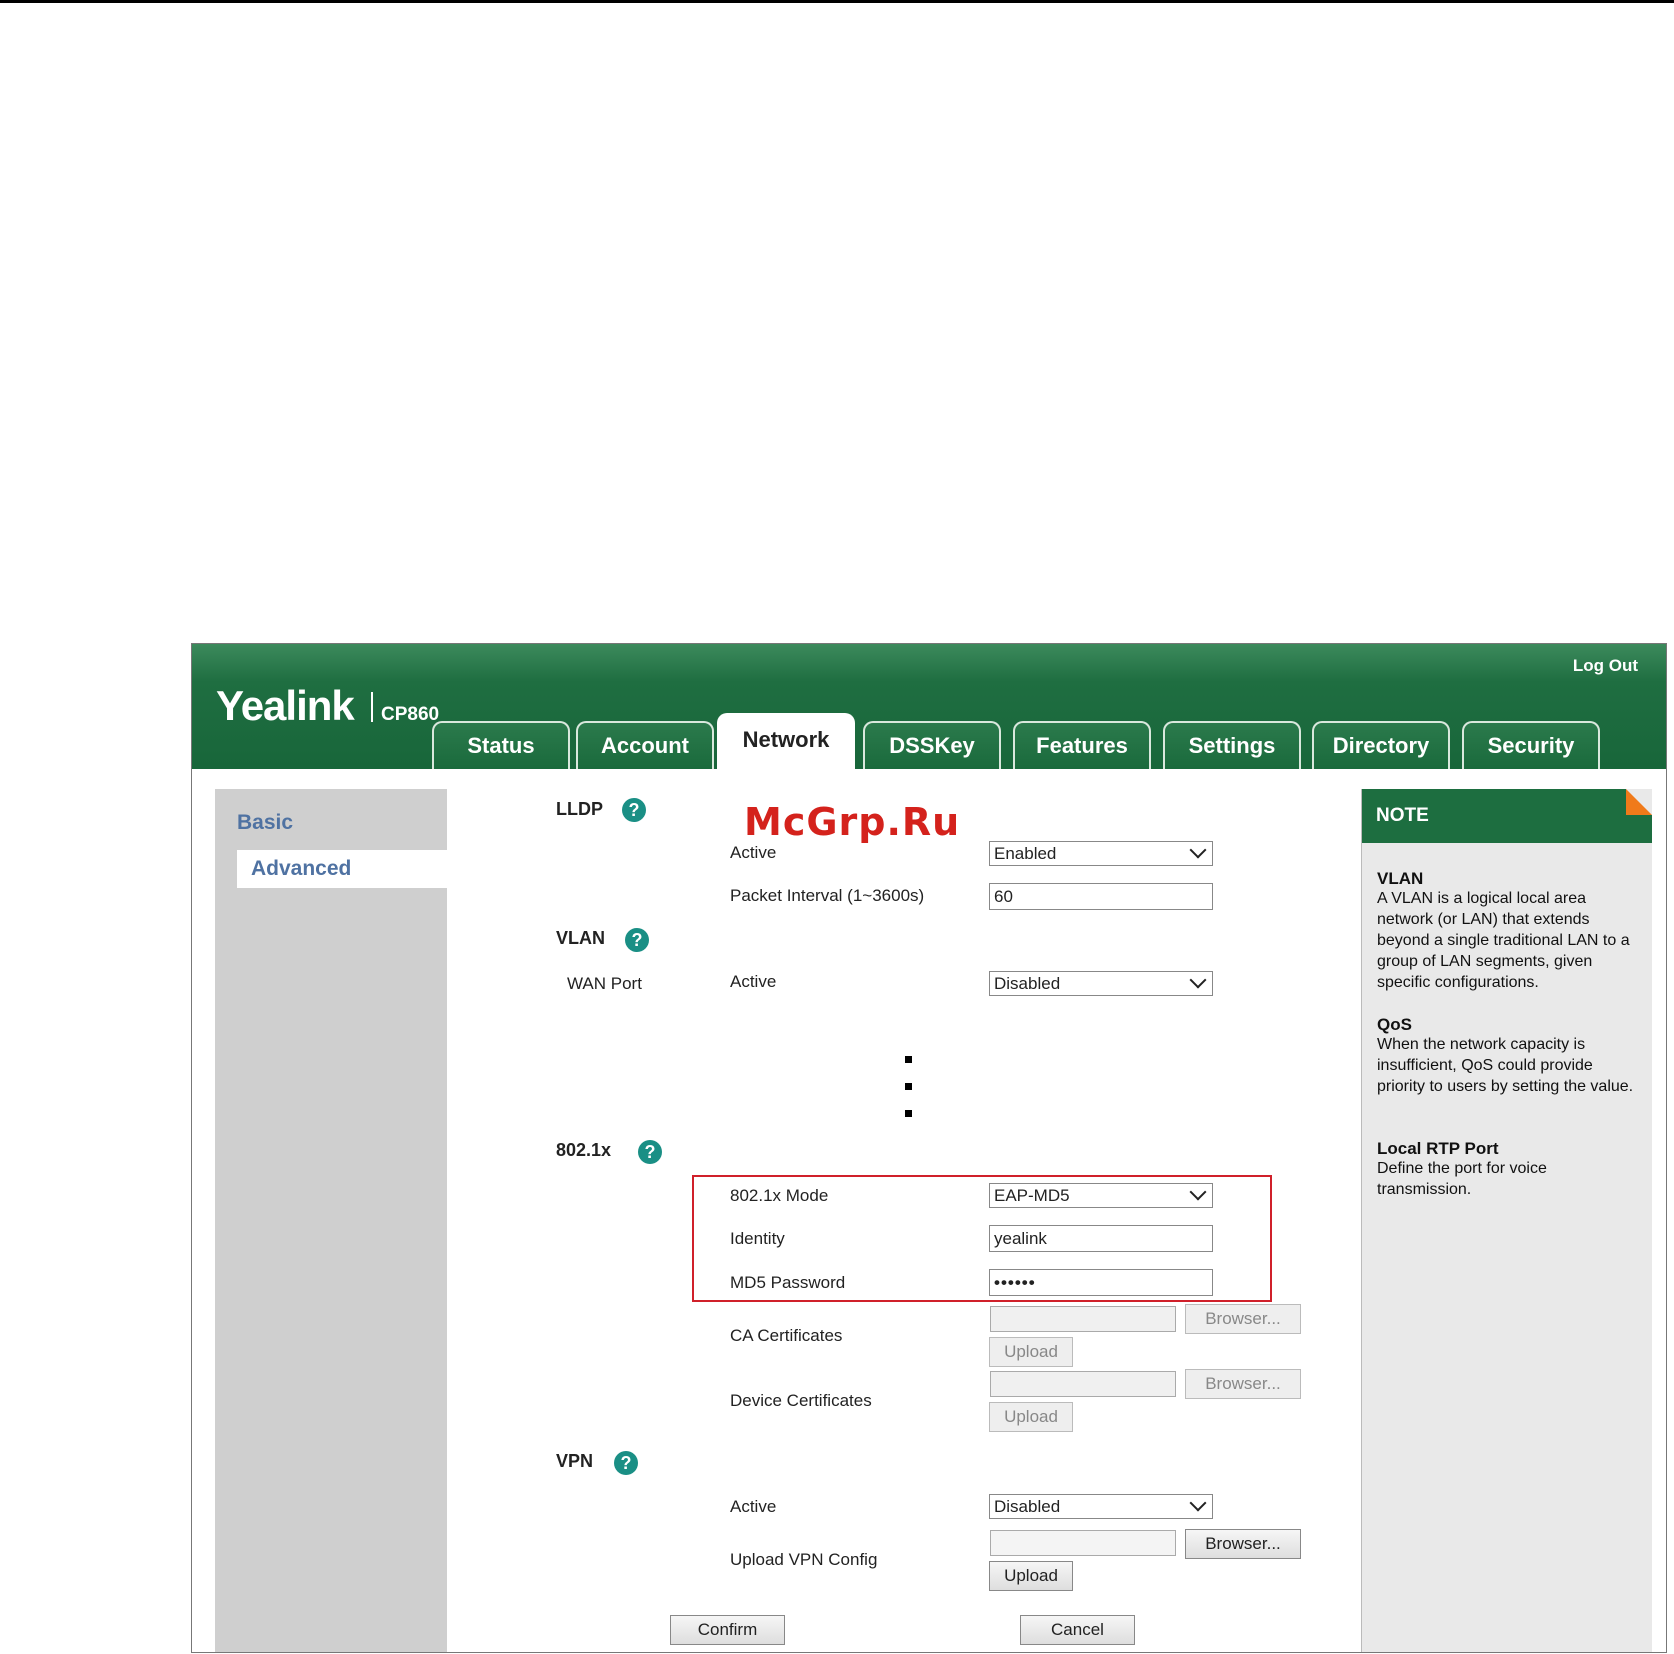 Image resolution: width=1674 pixels, height=1654 pixels. I want to click on sidebar-gap, so click(452, 1220).